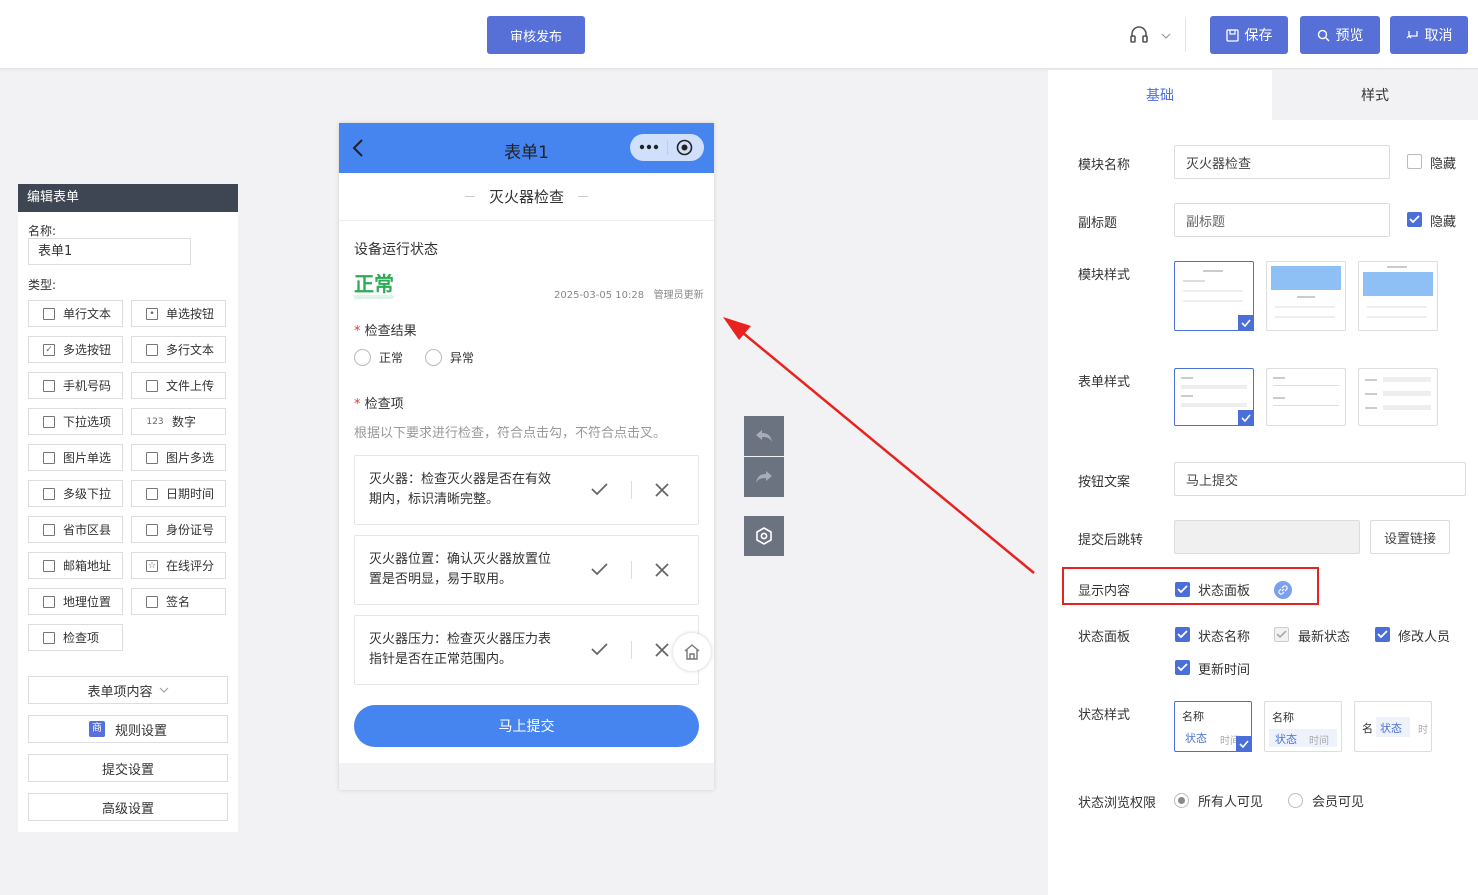 This screenshot has width=1478, height=895. Describe the element at coordinates (1166, 35) in the screenshot. I see `chevron-down-icon` at that location.